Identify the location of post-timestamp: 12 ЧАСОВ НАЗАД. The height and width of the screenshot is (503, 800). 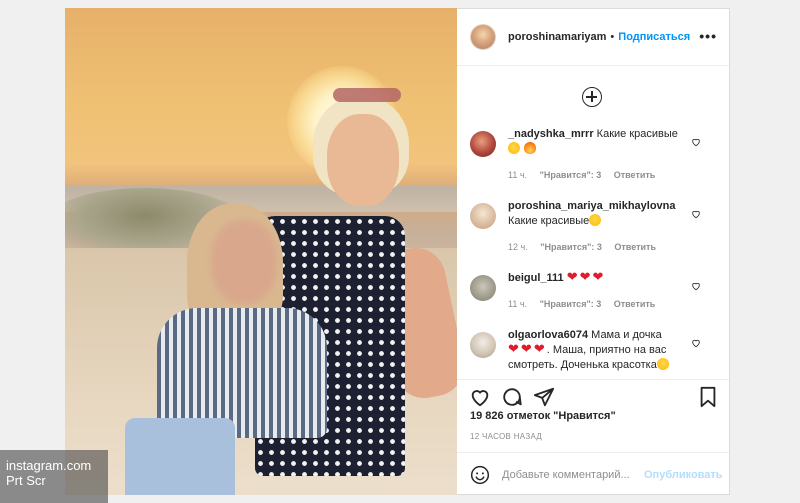
(506, 436).